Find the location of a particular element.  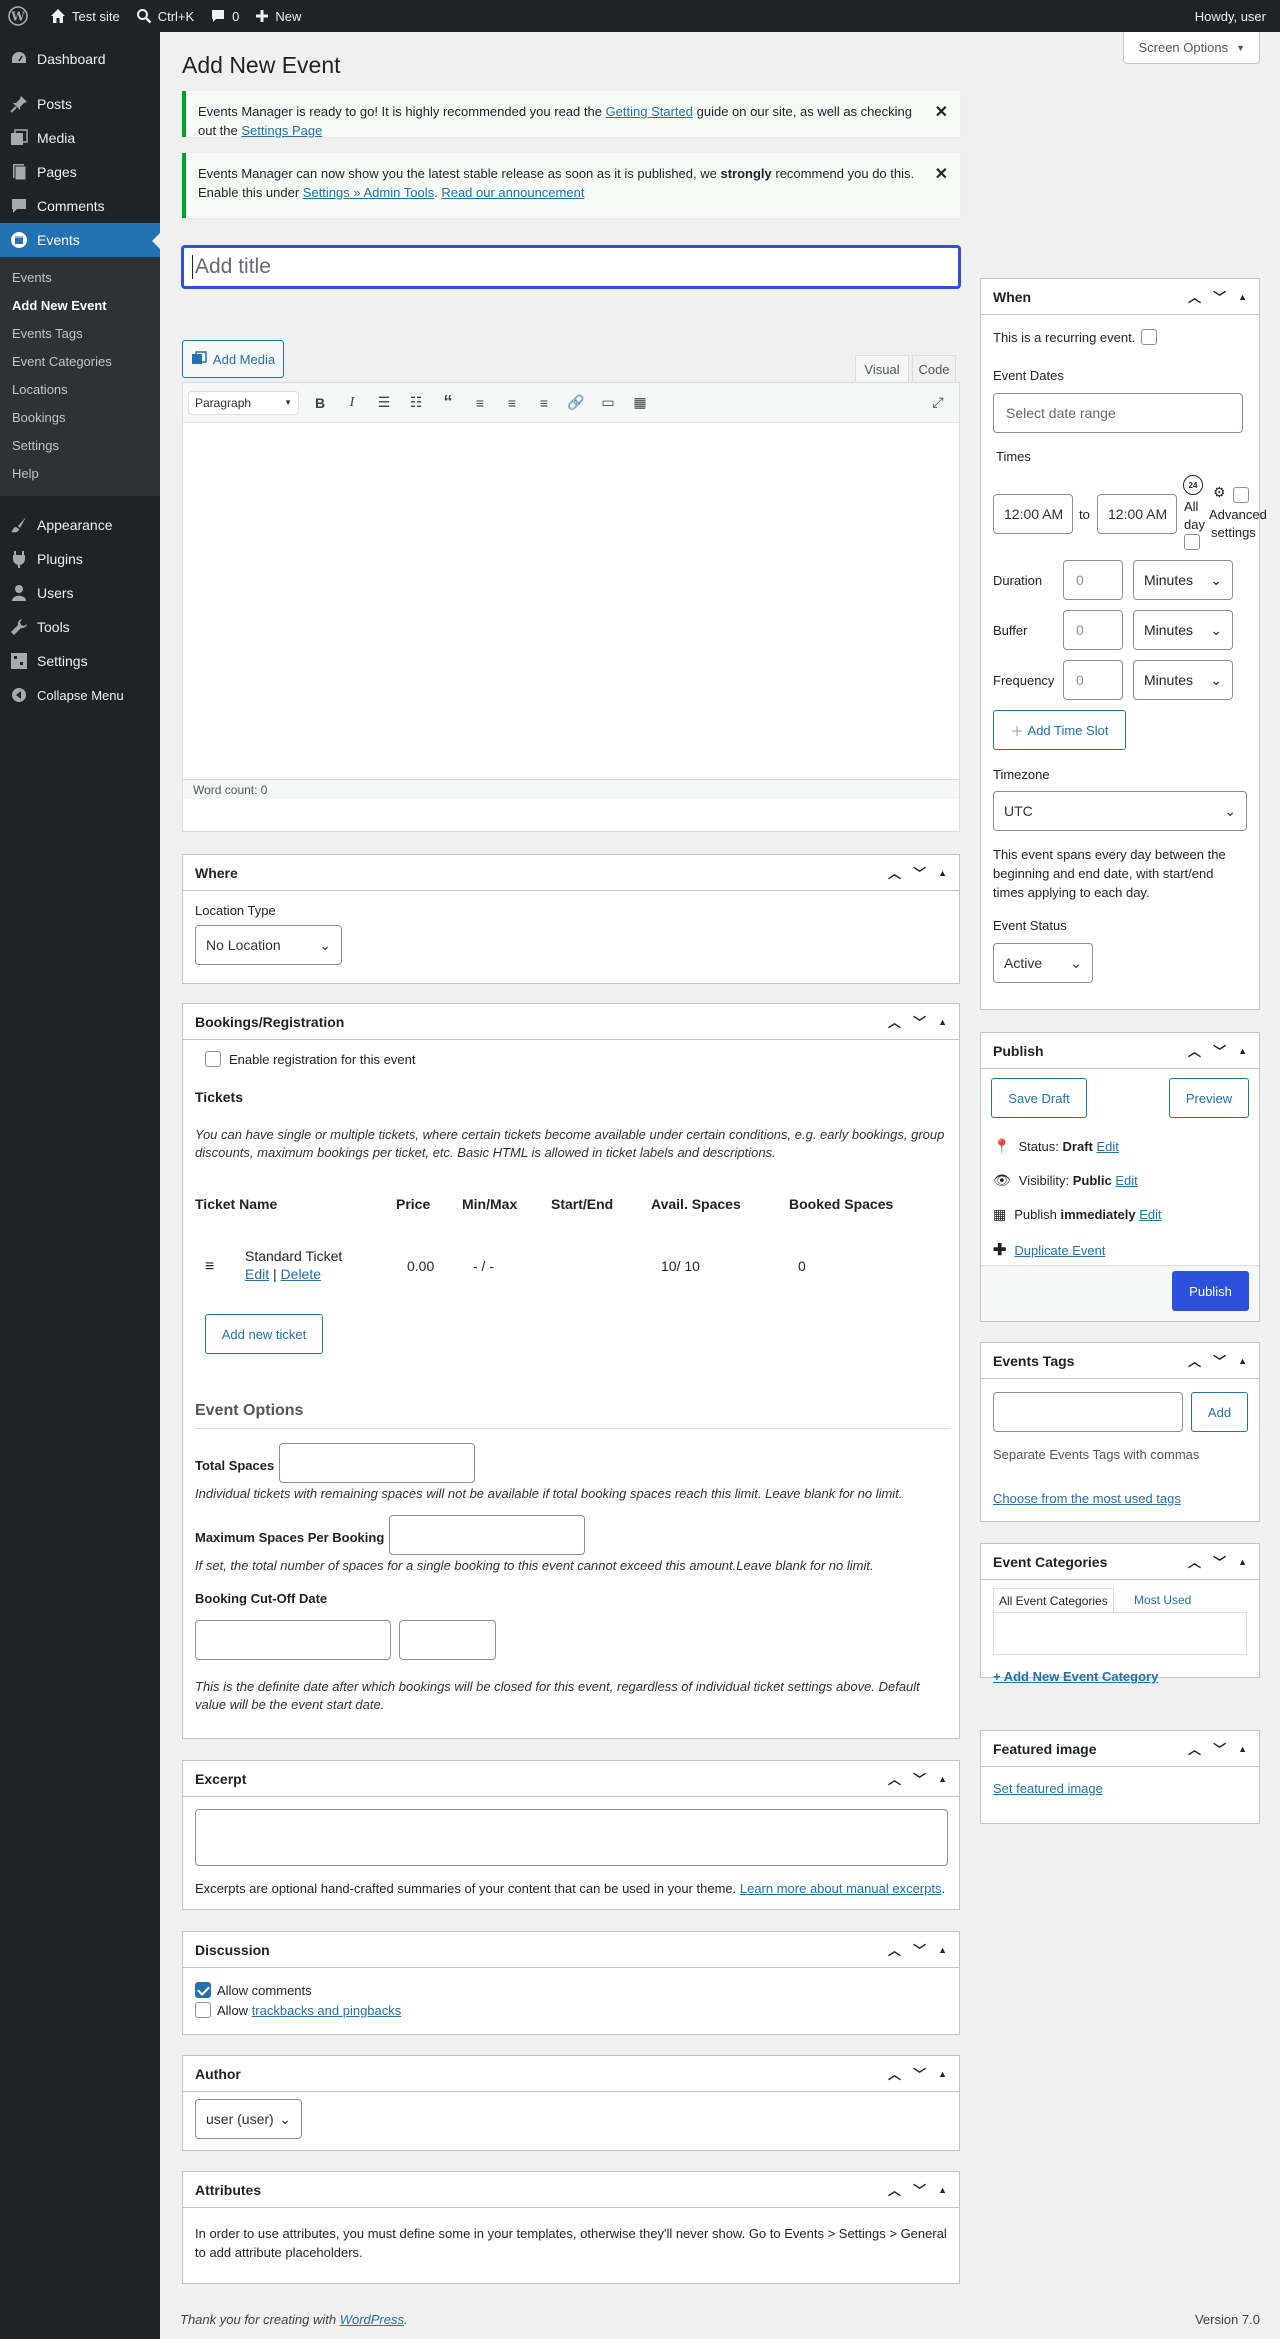

duration-unit-select: Minutes ⌄ is located at coordinates (1183, 580).